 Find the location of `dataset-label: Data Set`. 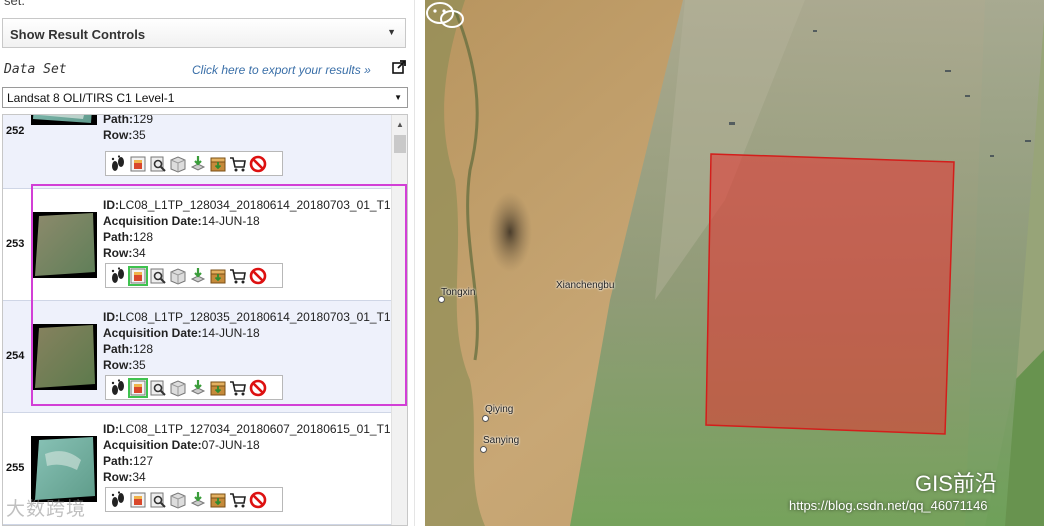

dataset-label: Data Set is located at coordinates (35, 69).